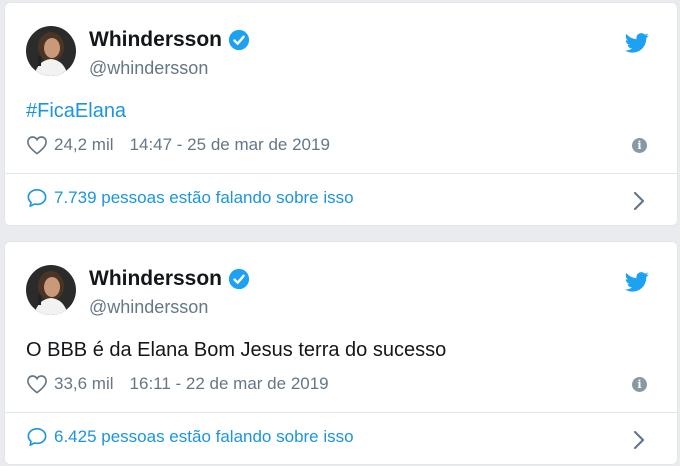 The width and height of the screenshot is (680, 466). Describe the element at coordinates (204, 437) in the screenshot. I see `conversation-text: 6.425 pessoas estão falando sobre isso` at that location.